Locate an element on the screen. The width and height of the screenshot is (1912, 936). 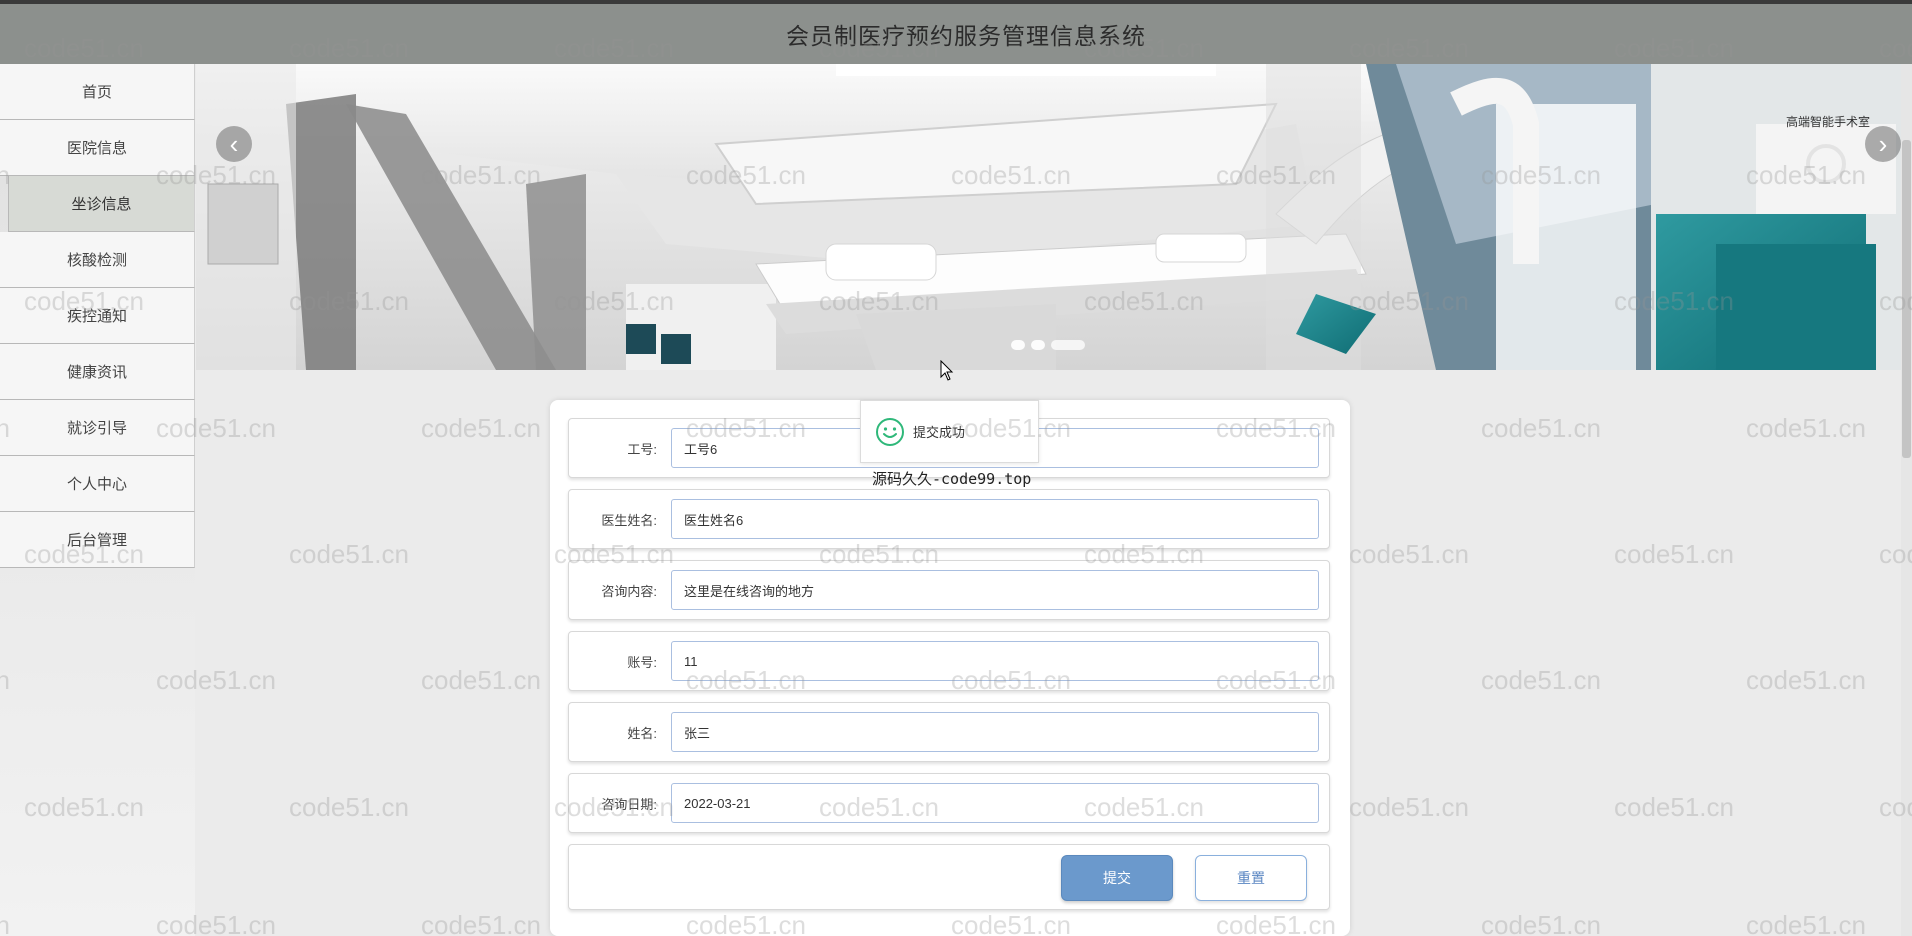
site-header: 会员制医疗预约服务管理信息系统 is located at coordinates (956, 34).